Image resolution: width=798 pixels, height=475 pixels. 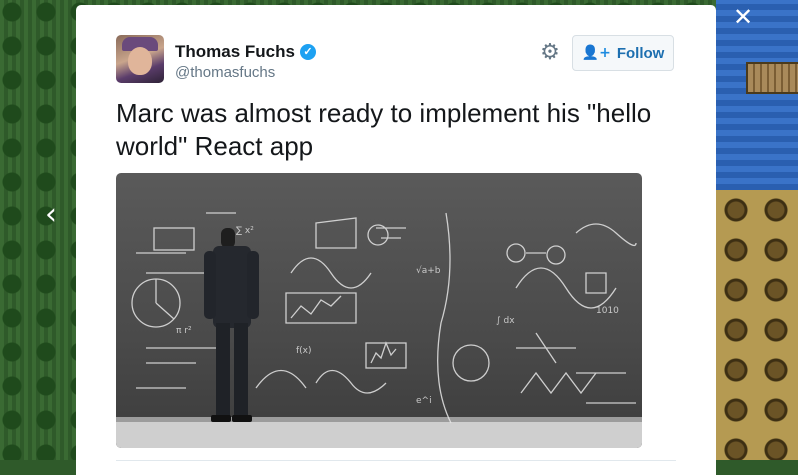 I want to click on svg-text: ∑ x², so click(x=245, y=231).